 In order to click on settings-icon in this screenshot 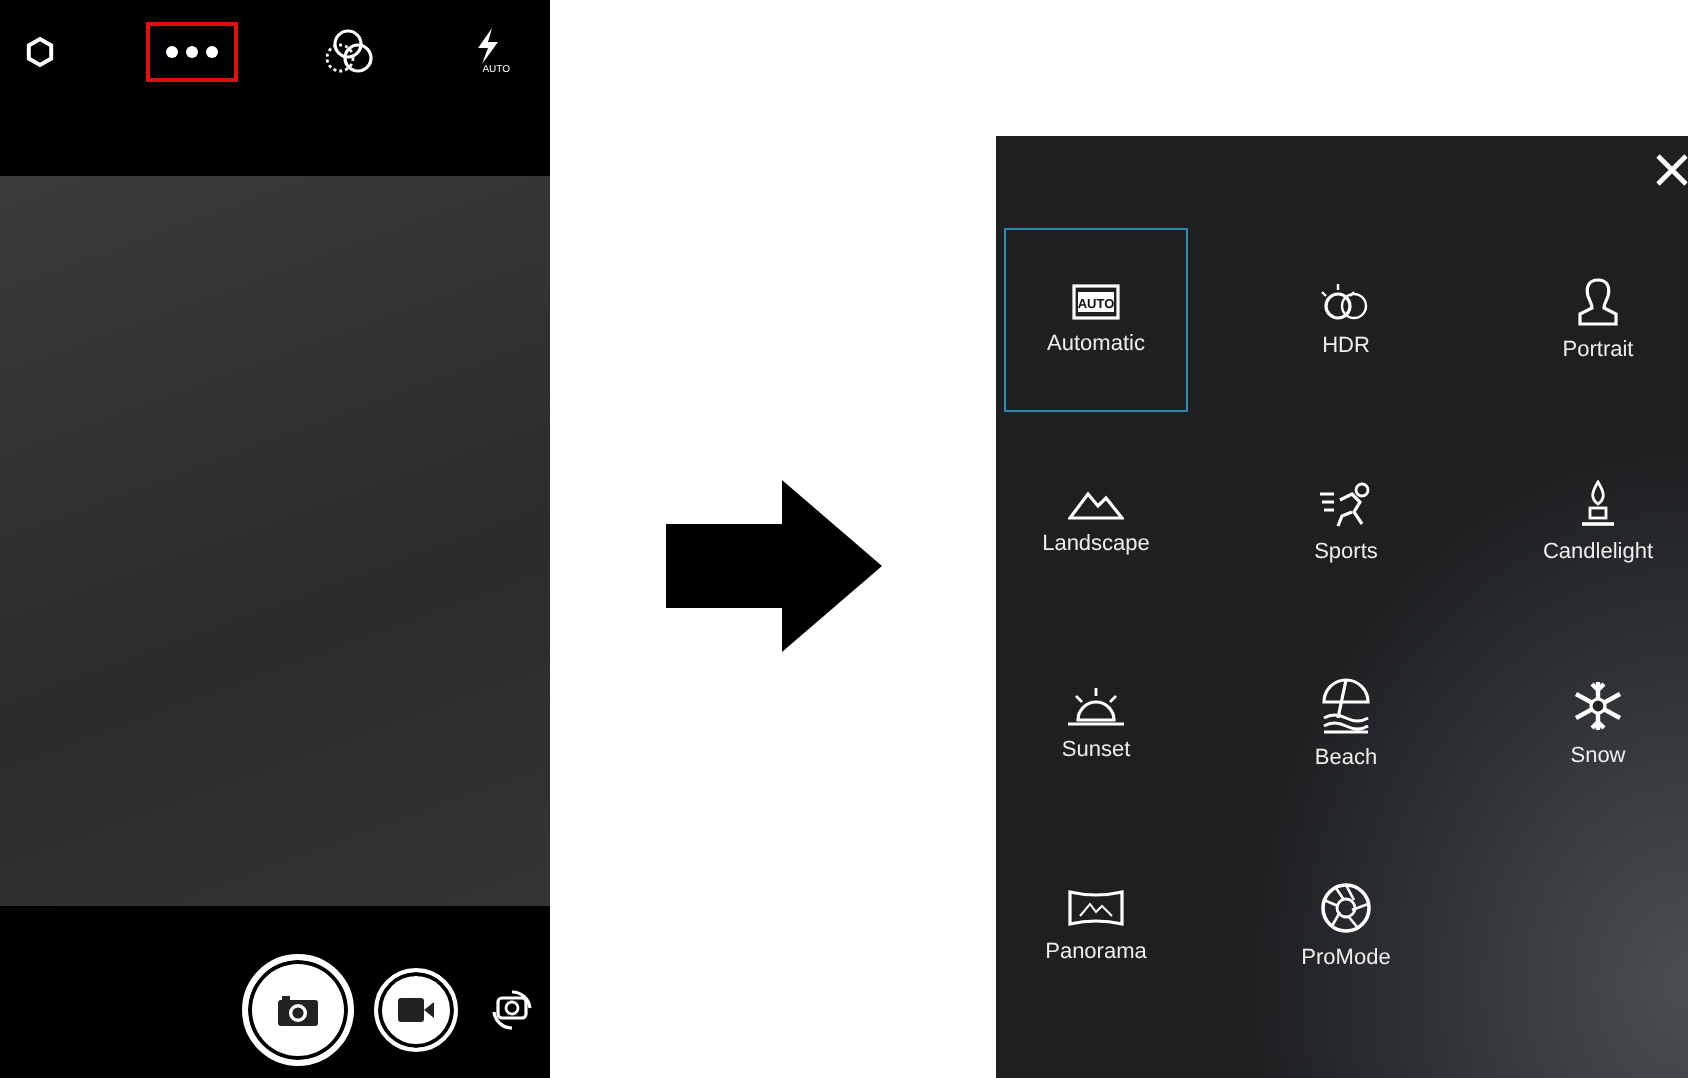, I will do `click(40, 52)`.